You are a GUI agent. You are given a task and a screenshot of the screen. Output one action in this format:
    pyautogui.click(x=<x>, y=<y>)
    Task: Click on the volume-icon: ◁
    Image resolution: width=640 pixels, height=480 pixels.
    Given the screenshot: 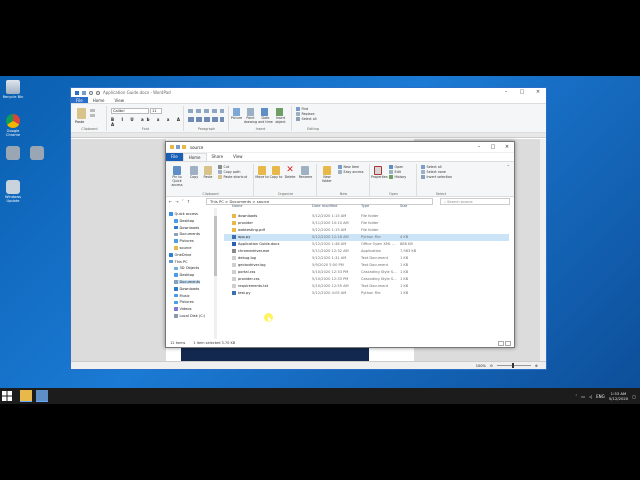 What is the action you would take?
    pyautogui.click(x=590, y=396)
    